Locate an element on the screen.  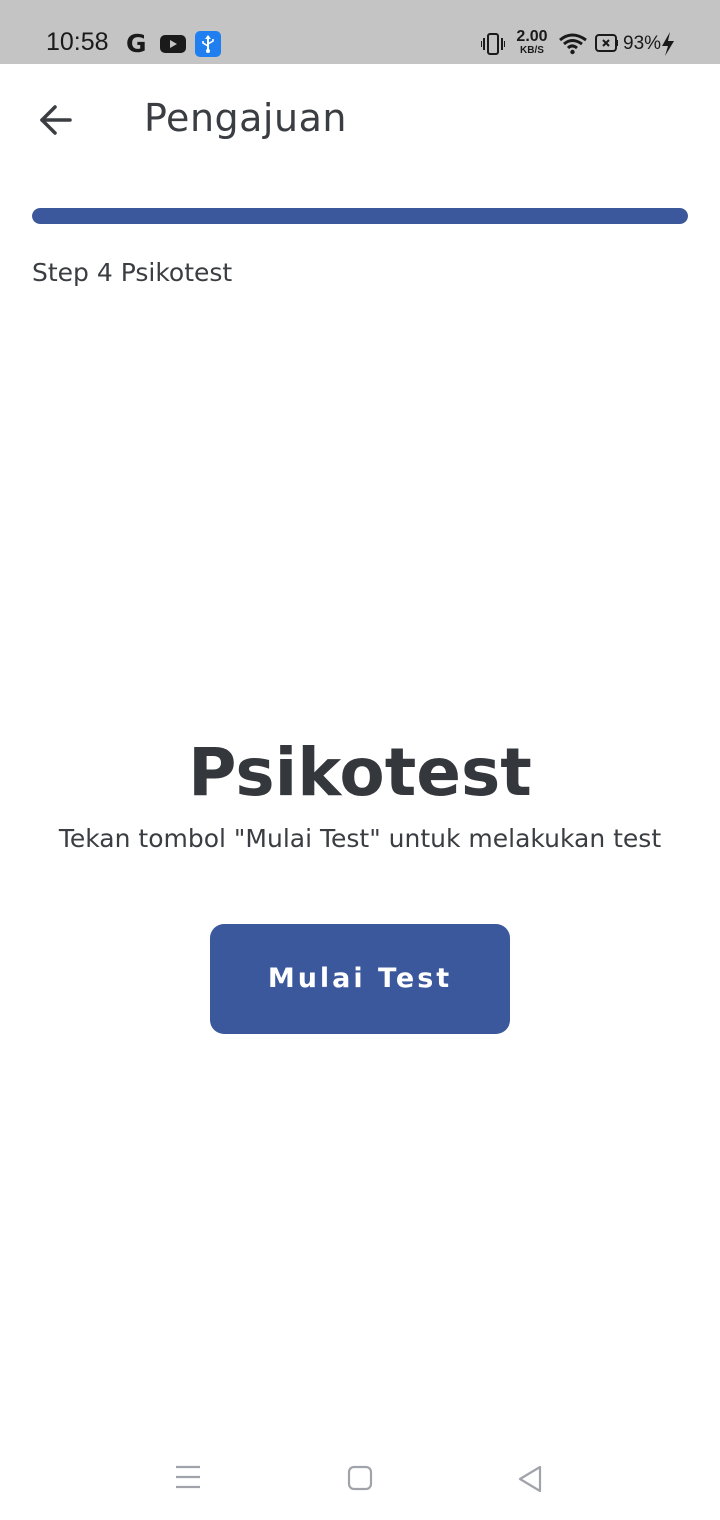
progress-bar is located at coordinates (360, 216).